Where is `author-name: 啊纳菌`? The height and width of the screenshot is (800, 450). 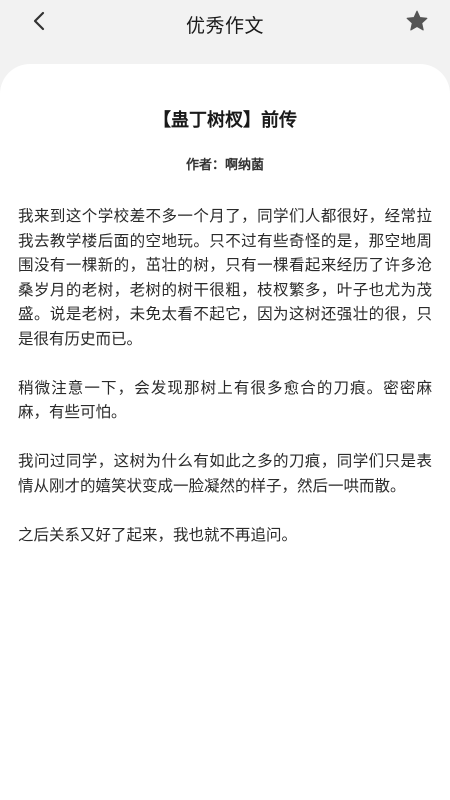
author-name: 啊纳菌 is located at coordinates (245, 165).